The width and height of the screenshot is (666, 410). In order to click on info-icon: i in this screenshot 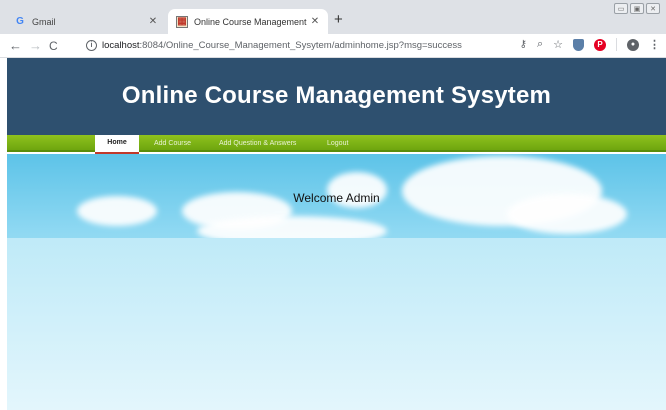, I will do `click(91, 45)`.